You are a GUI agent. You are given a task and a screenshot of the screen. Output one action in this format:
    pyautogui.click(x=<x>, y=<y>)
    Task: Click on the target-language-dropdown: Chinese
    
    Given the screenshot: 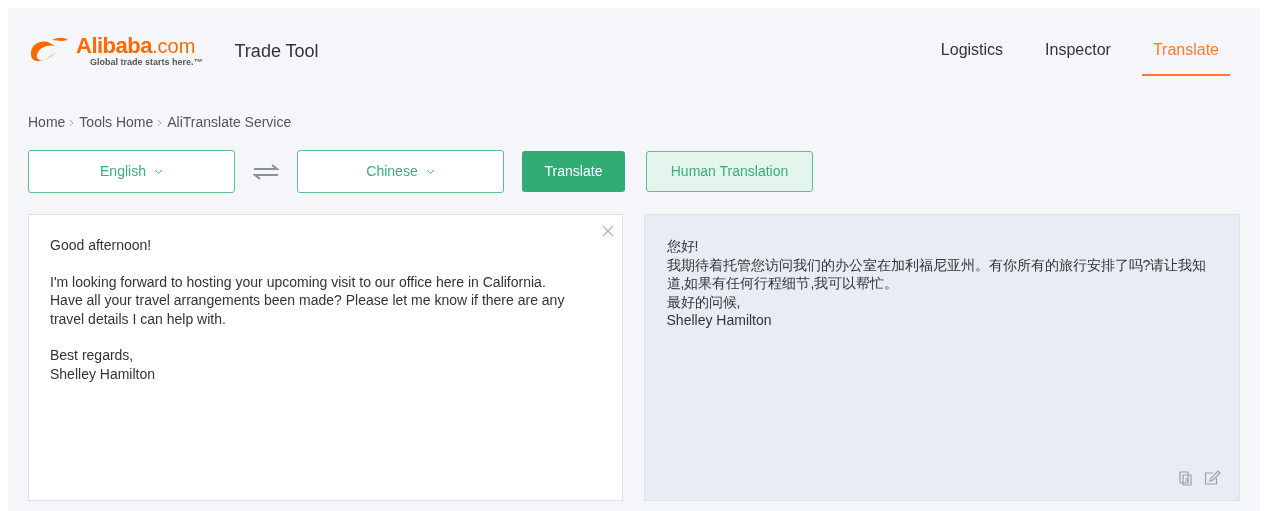 What is the action you would take?
    pyautogui.click(x=400, y=171)
    